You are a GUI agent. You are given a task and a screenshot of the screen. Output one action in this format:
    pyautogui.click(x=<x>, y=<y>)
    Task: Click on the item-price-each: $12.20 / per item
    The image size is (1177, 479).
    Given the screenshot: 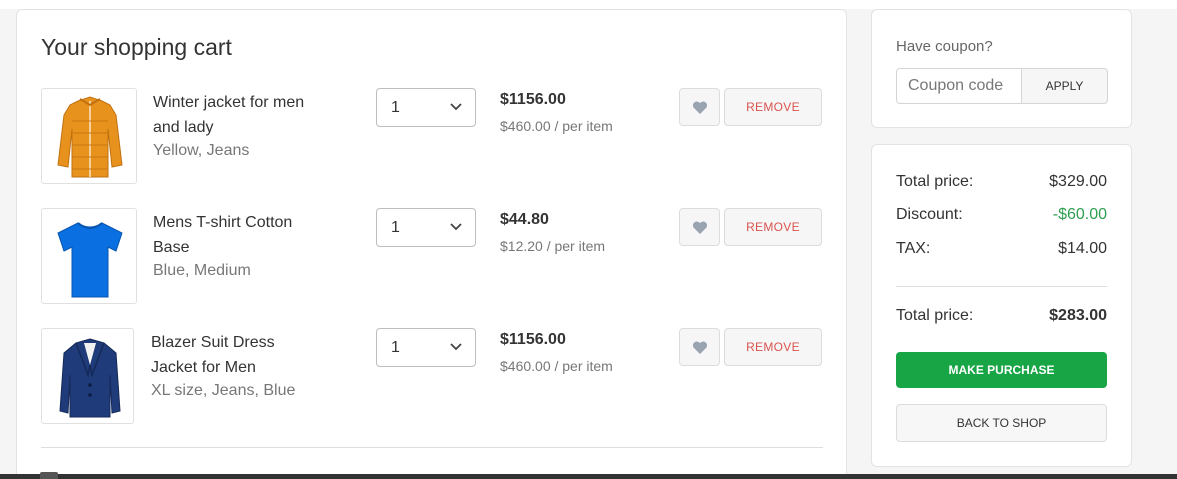 What is the action you would take?
    pyautogui.click(x=553, y=246)
    